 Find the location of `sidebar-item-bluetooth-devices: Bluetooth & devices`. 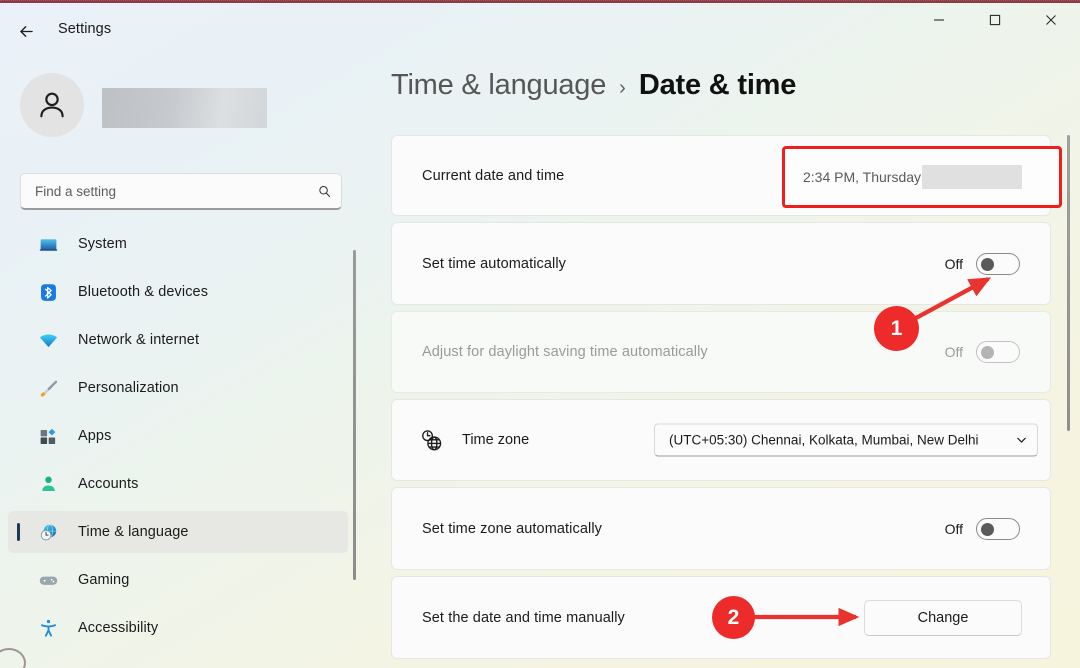

sidebar-item-bluetooth-devices: Bluetooth & devices is located at coordinates (178, 292).